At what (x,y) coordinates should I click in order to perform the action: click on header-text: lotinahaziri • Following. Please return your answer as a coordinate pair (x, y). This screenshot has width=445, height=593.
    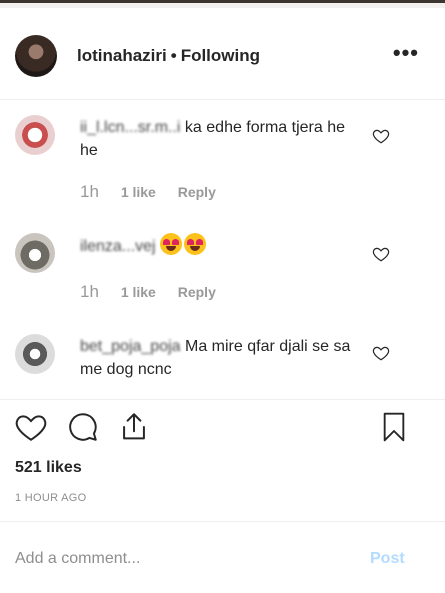
    Looking at the image, I should click on (168, 56).